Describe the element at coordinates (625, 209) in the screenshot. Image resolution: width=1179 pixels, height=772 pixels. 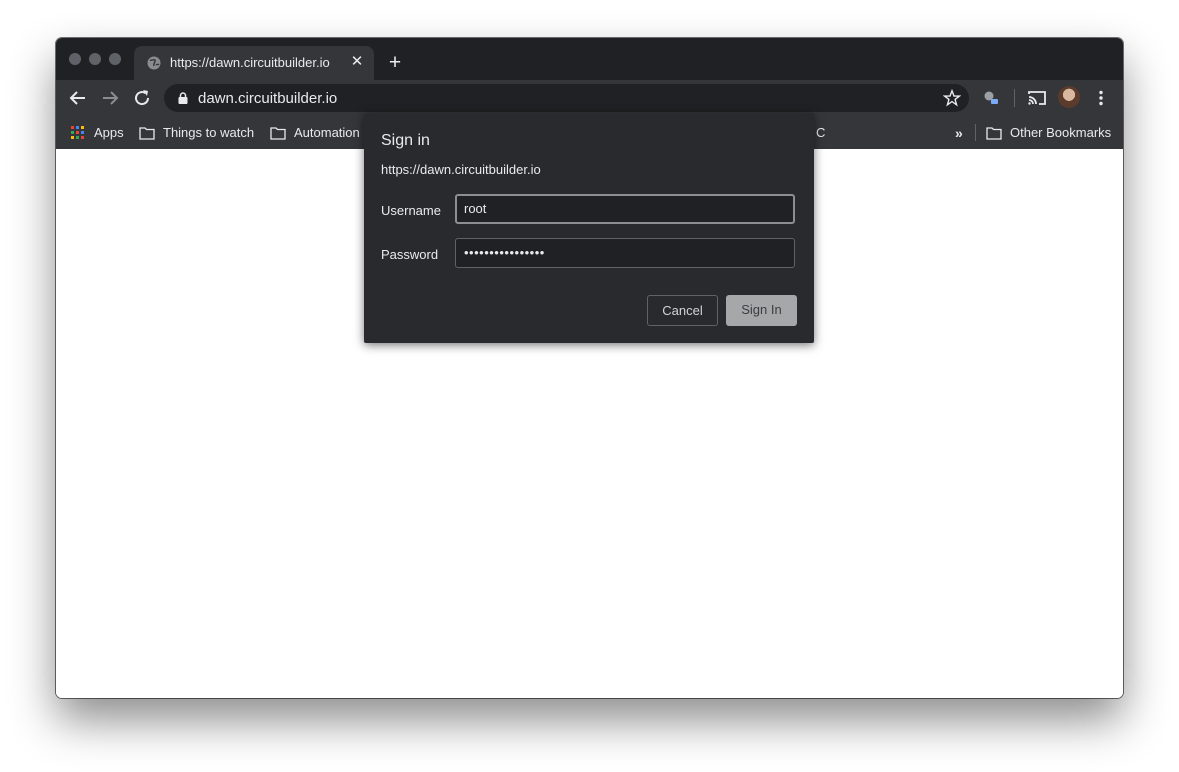
I see `username-field: root` at that location.